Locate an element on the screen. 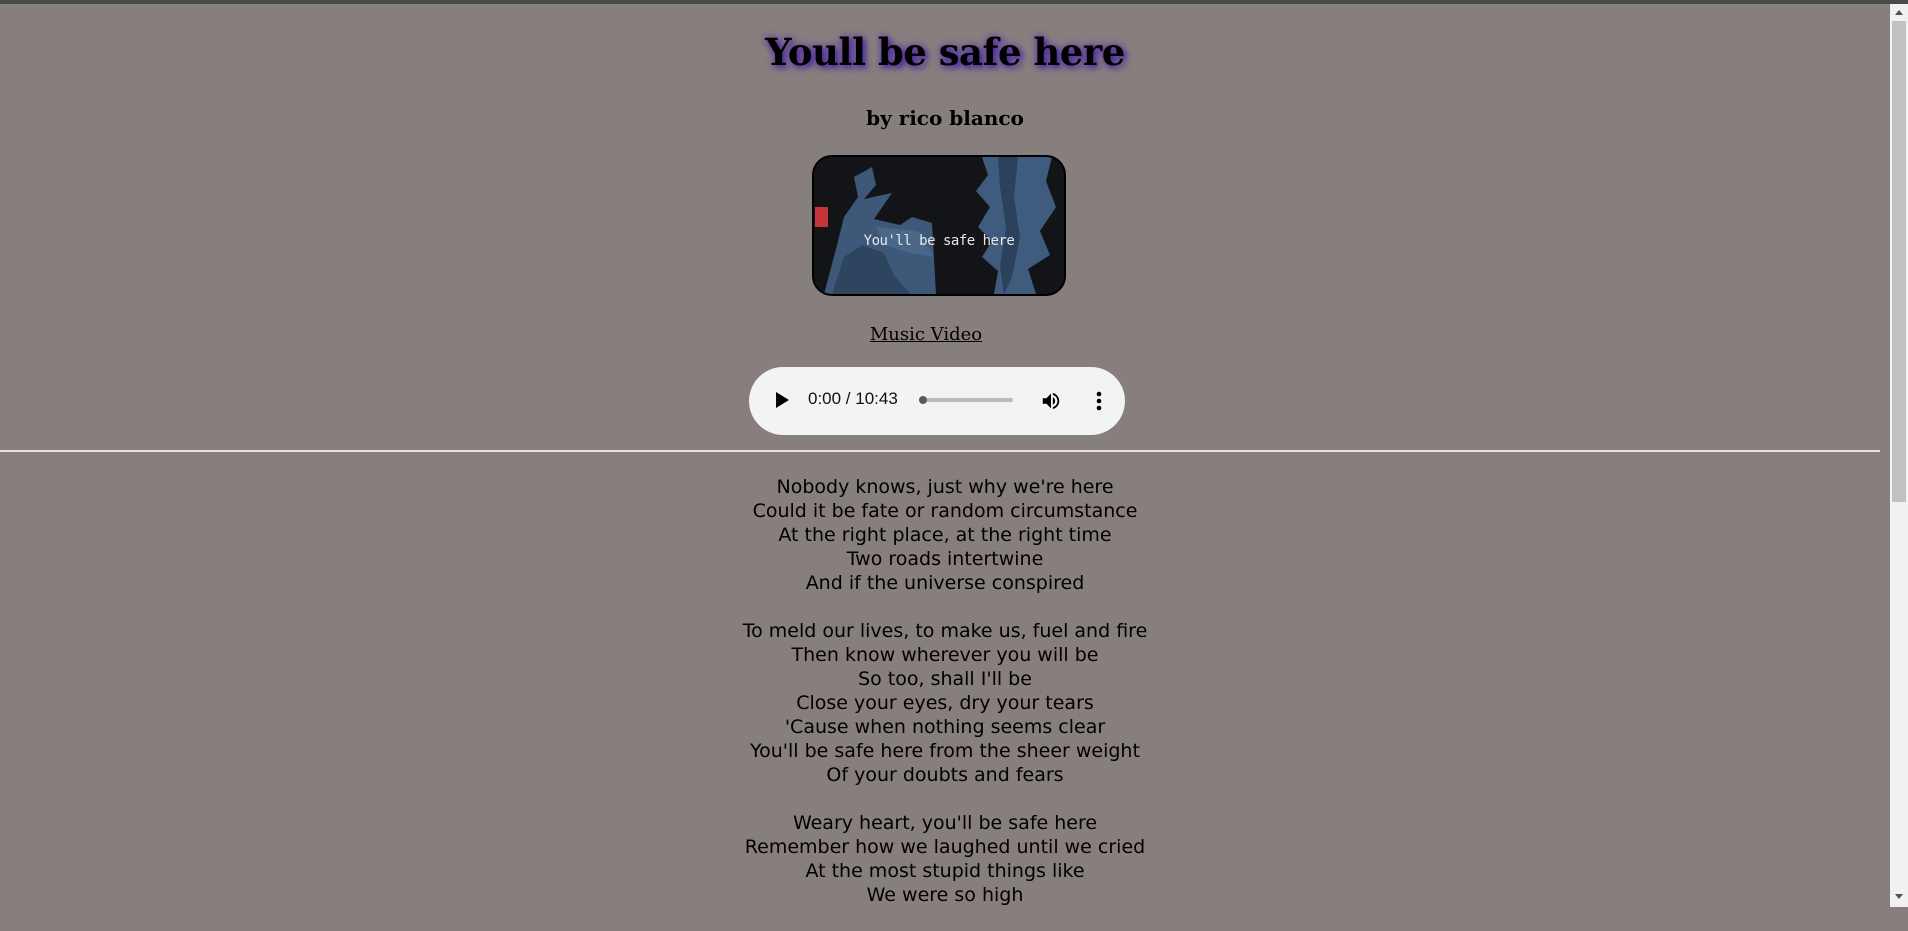 The width and height of the screenshot is (1908, 931). lyric-line: Close your eyes, dry your tears is located at coordinates (945, 703).